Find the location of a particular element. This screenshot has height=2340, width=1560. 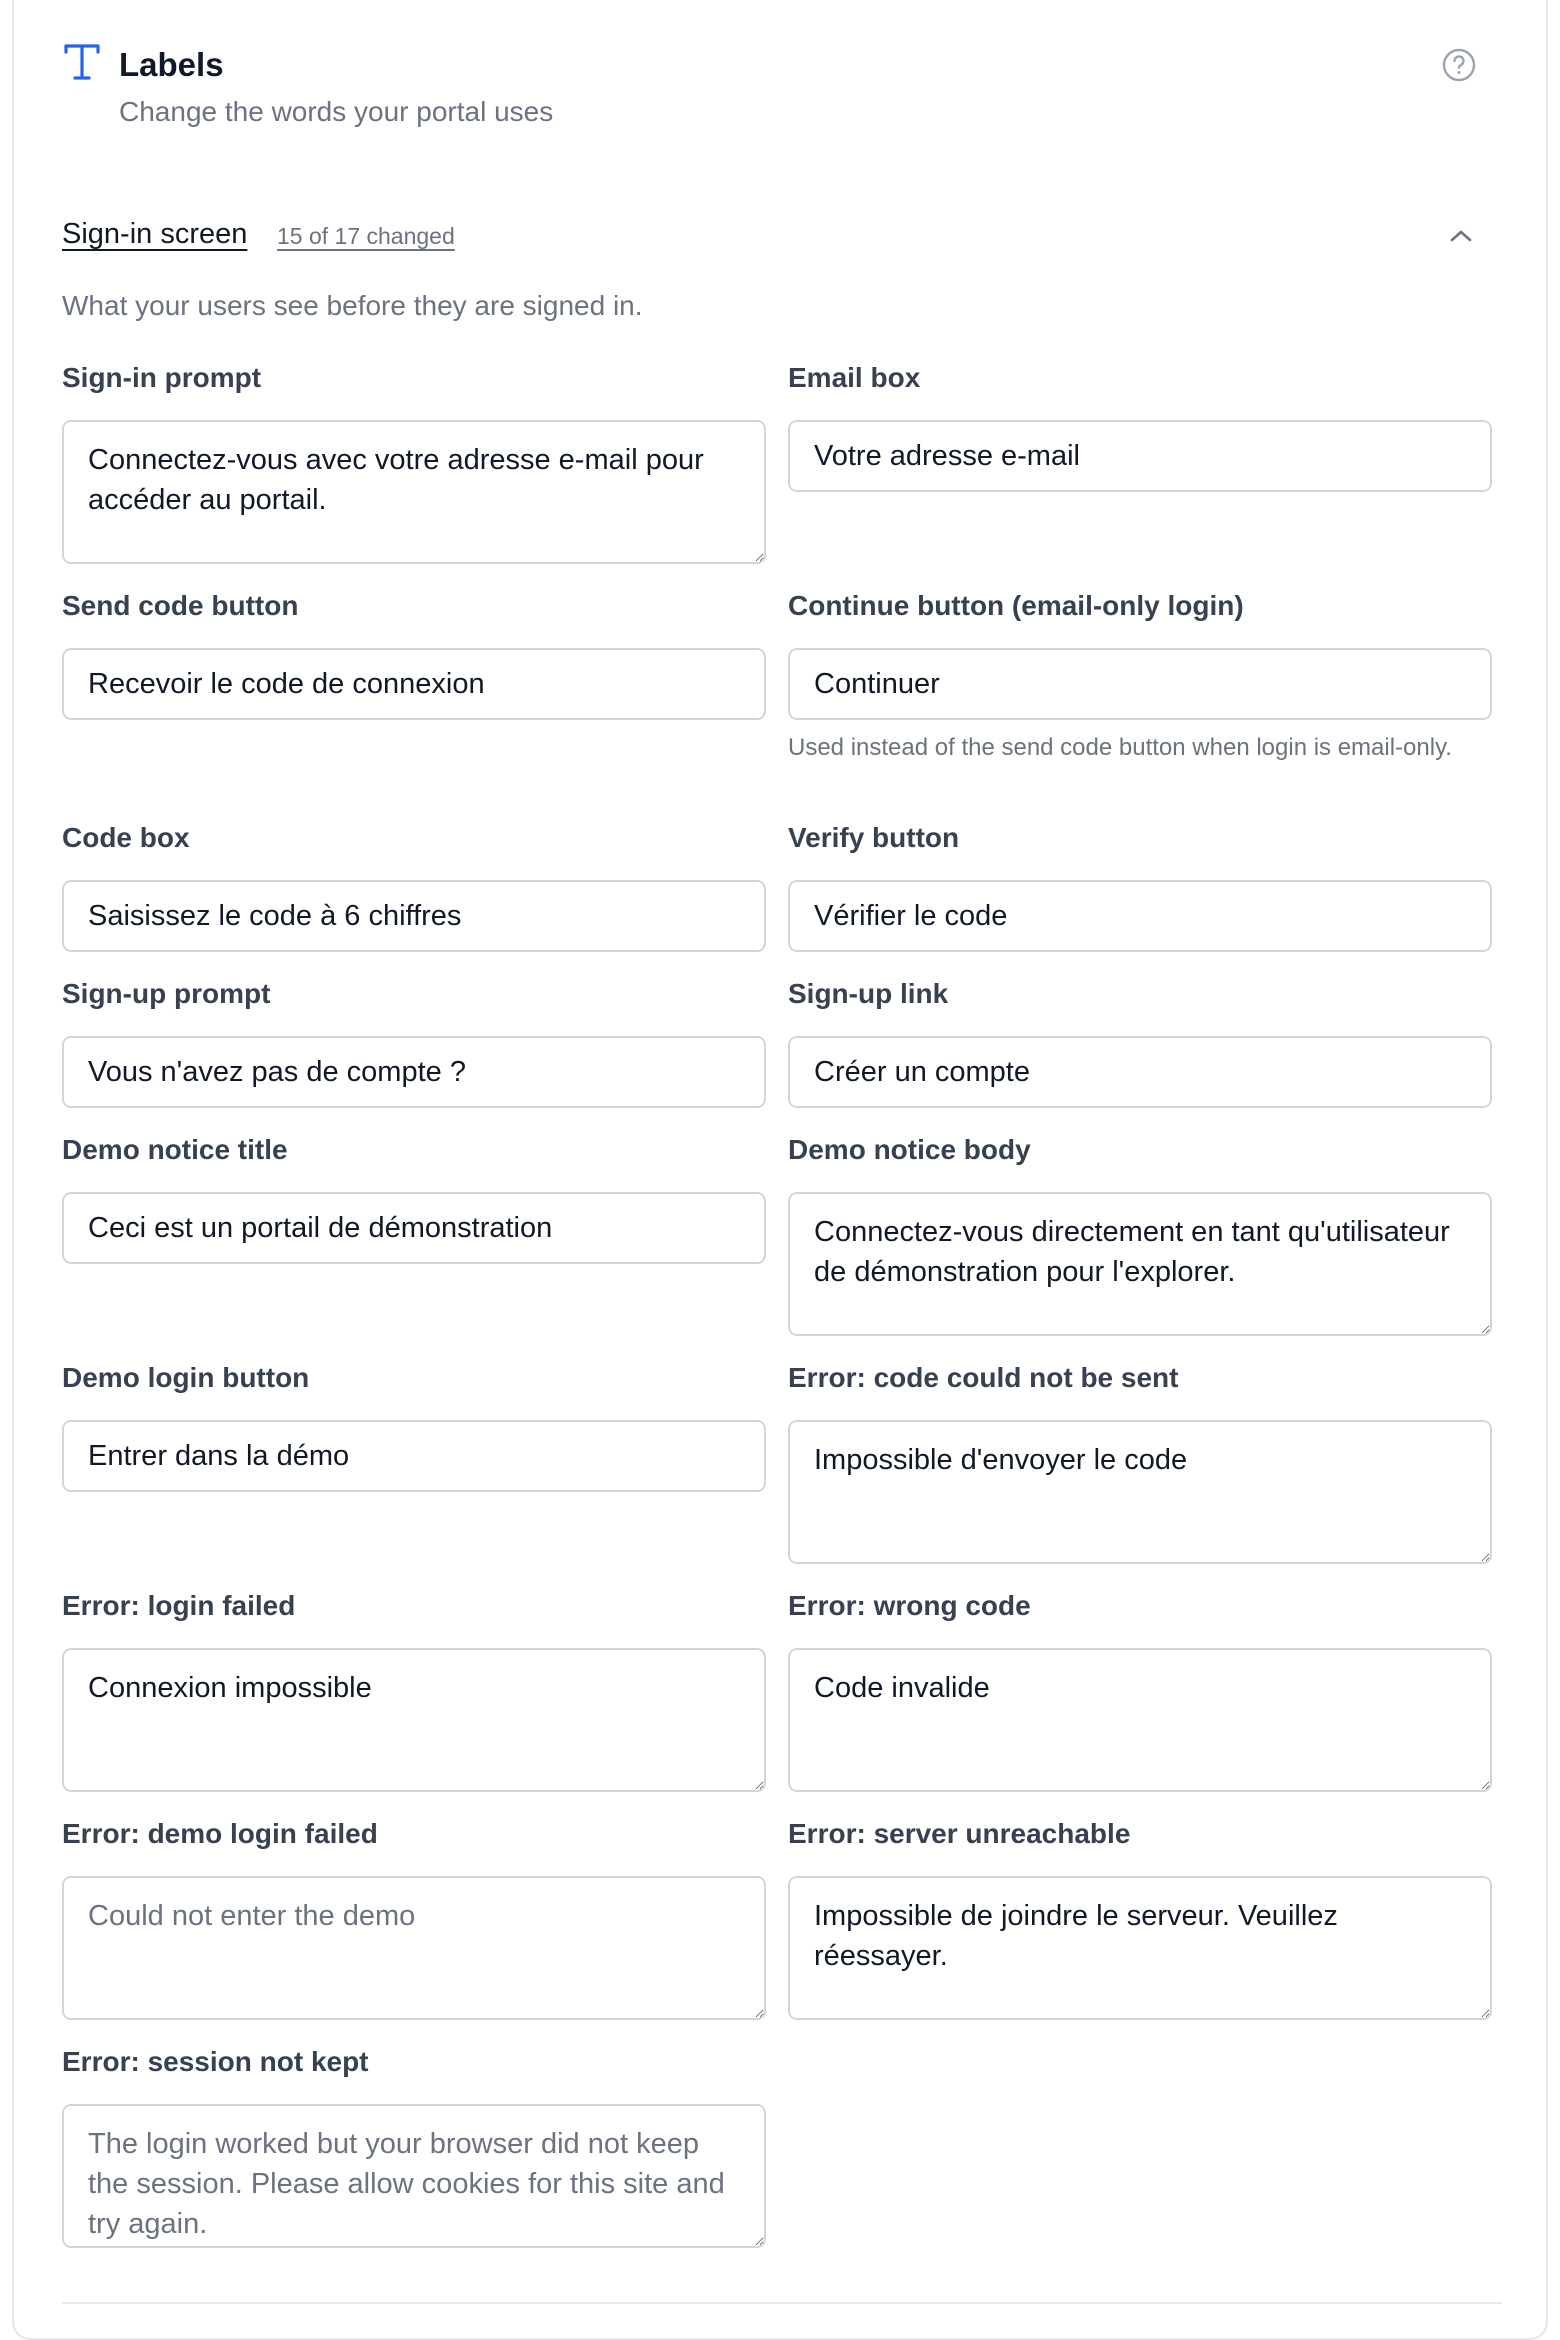

email-box-input is located at coordinates (1140, 456).